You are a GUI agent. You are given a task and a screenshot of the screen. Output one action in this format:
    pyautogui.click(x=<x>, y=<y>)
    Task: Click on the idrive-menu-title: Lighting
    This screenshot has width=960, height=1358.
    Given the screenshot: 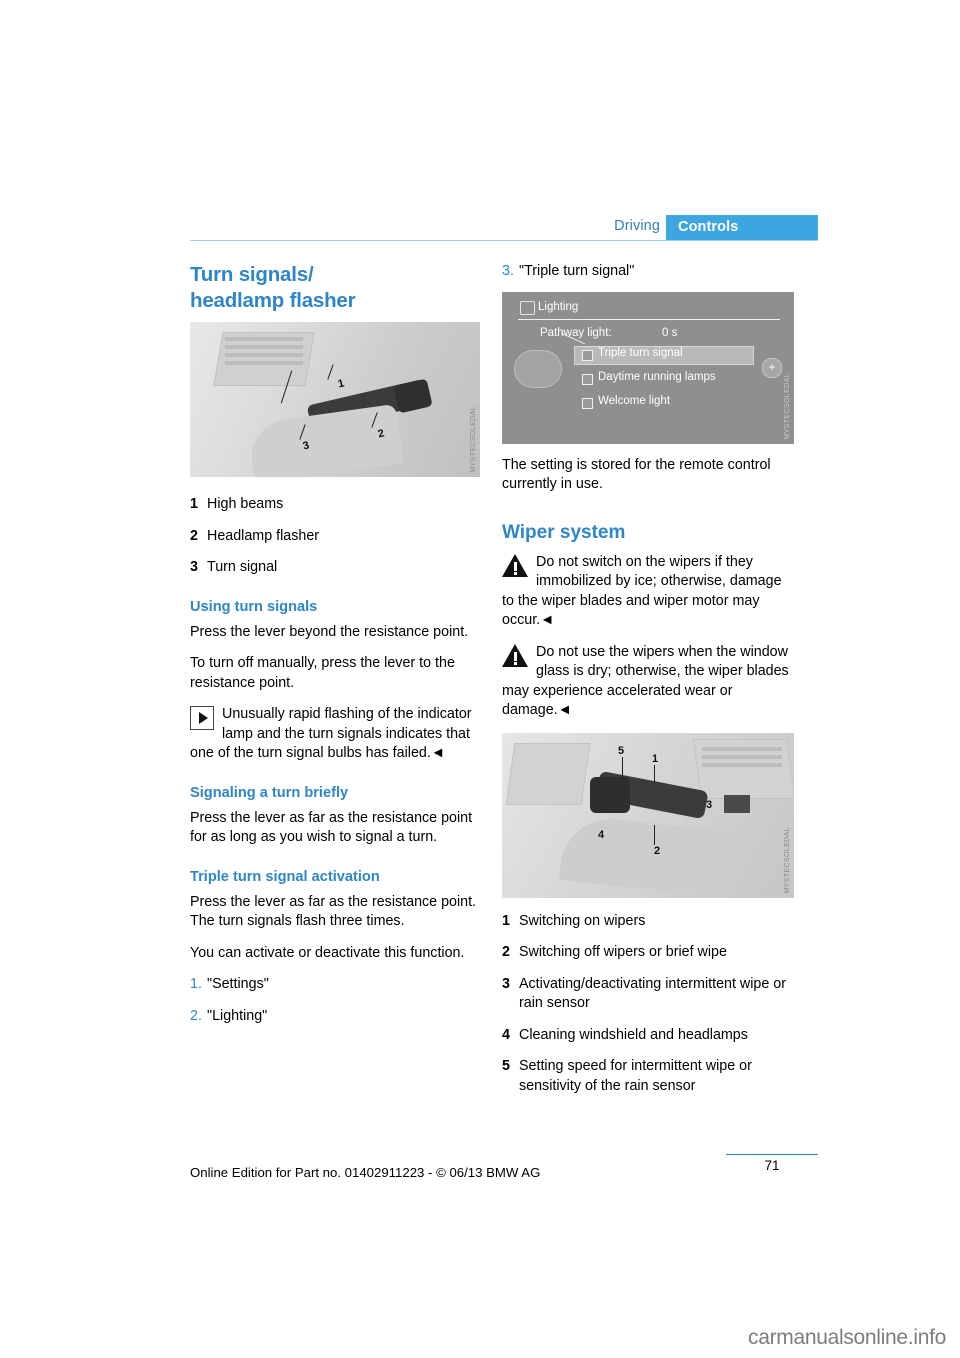 What is the action you would take?
    pyautogui.click(x=558, y=306)
    